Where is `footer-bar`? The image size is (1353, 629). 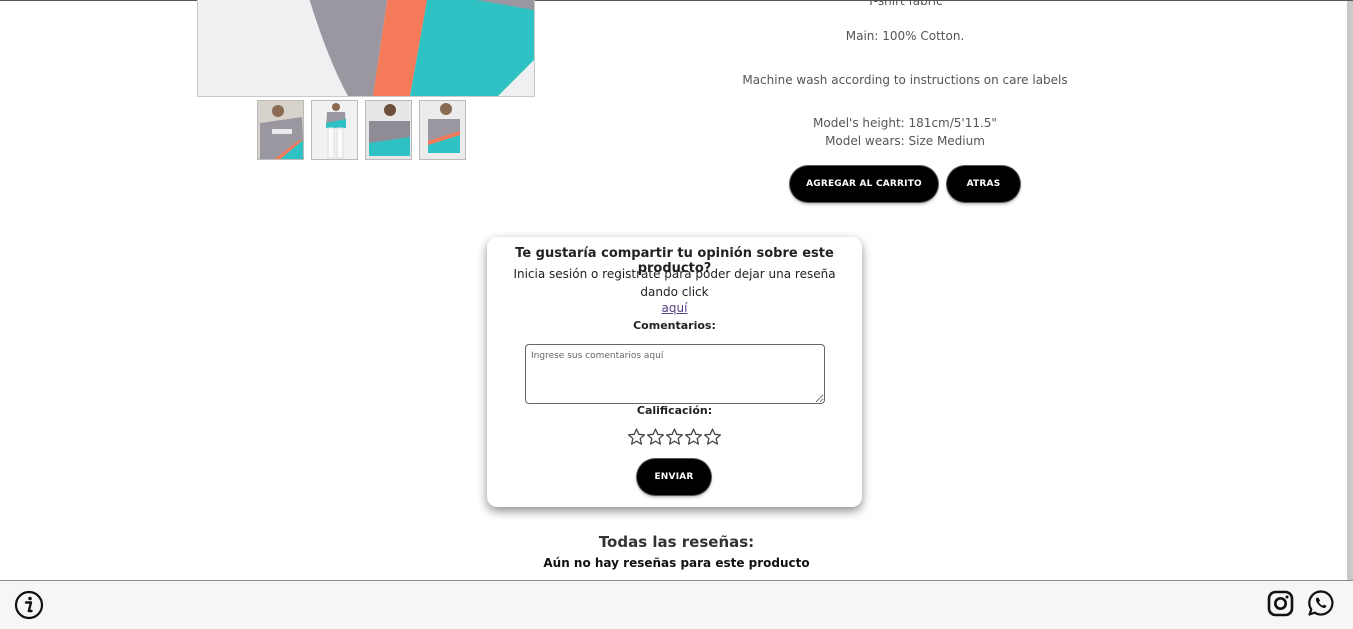 footer-bar is located at coordinates (676, 604).